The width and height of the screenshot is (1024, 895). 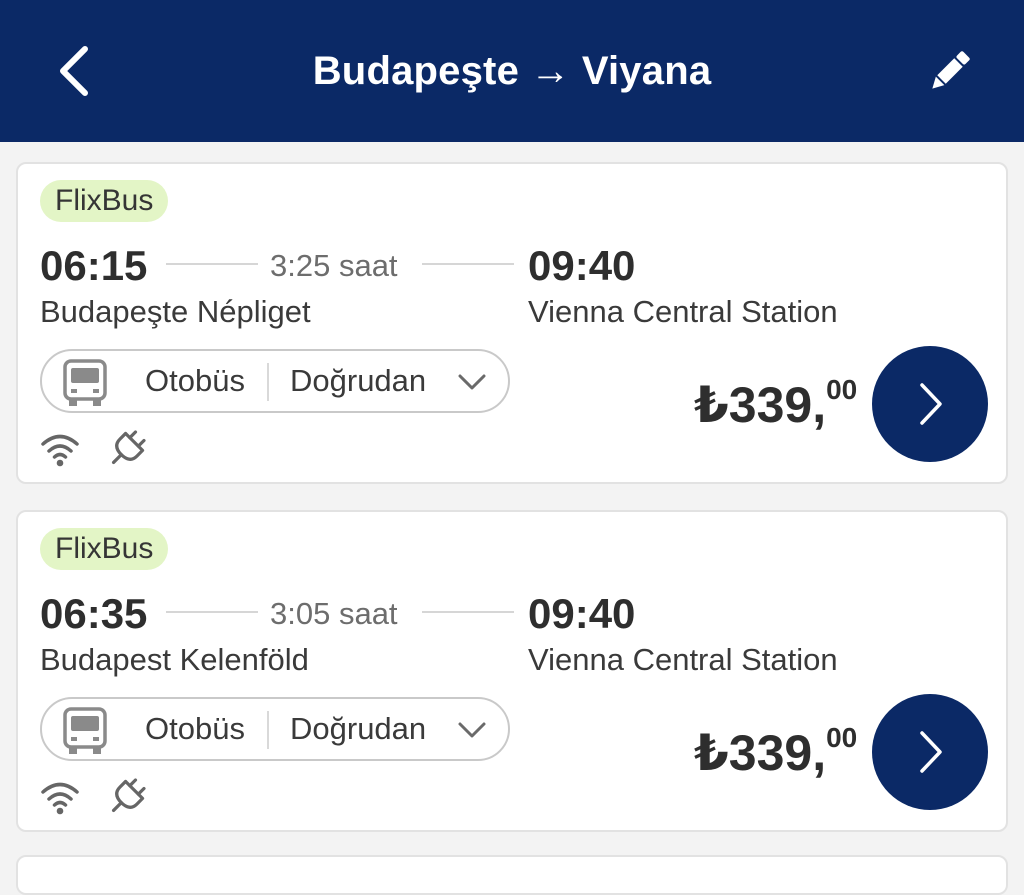 What do you see at coordinates (175, 311) in the screenshot?
I see `departure-station: Budapeşte Népliget` at bounding box center [175, 311].